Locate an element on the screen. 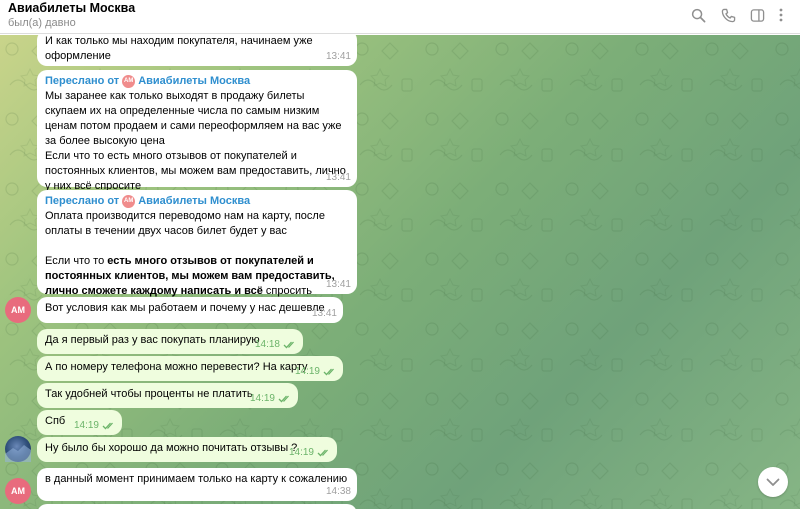 This screenshot has height=509, width=800. message-bubble-partial is located at coordinates (197, 506).